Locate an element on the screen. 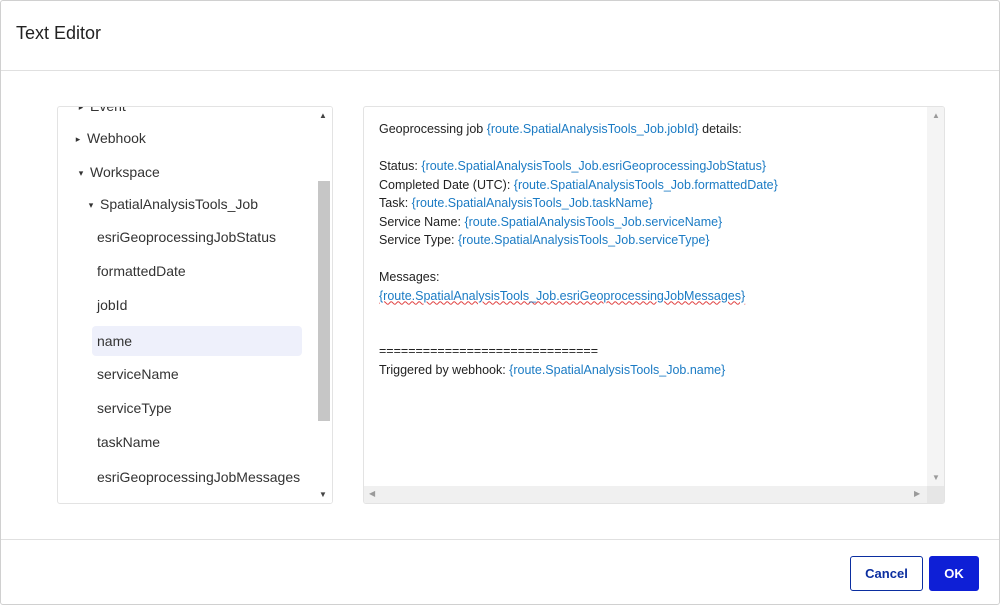  tree-item-label: Workspace is located at coordinates (125, 172).